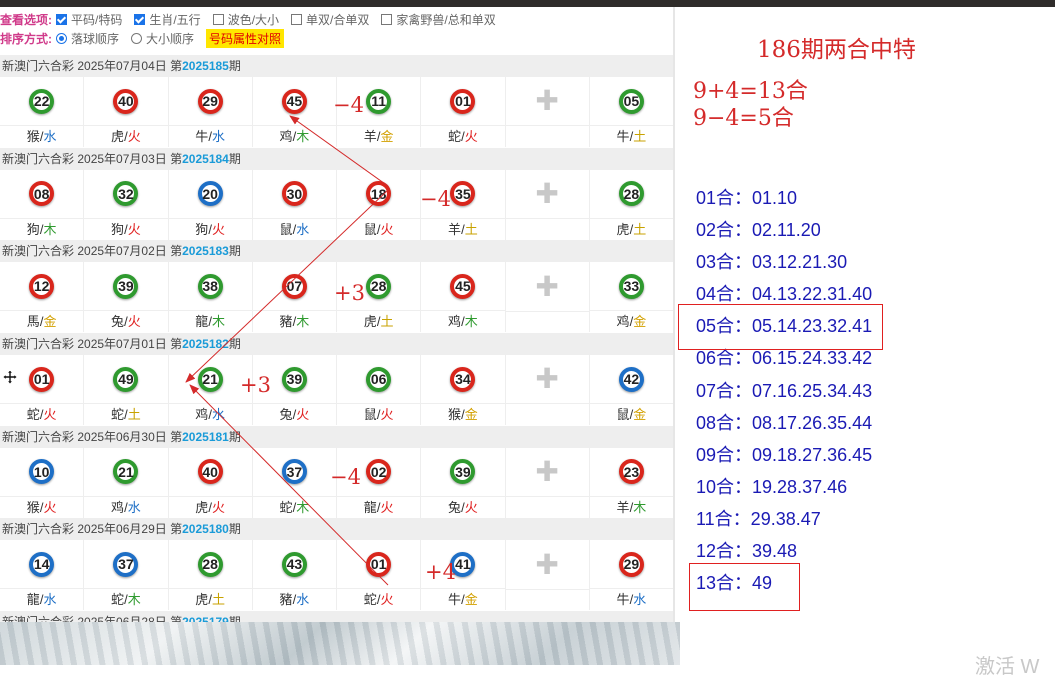  Describe the element at coordinates (387, 136) in the screenshot. I see `element: 金` at that location.